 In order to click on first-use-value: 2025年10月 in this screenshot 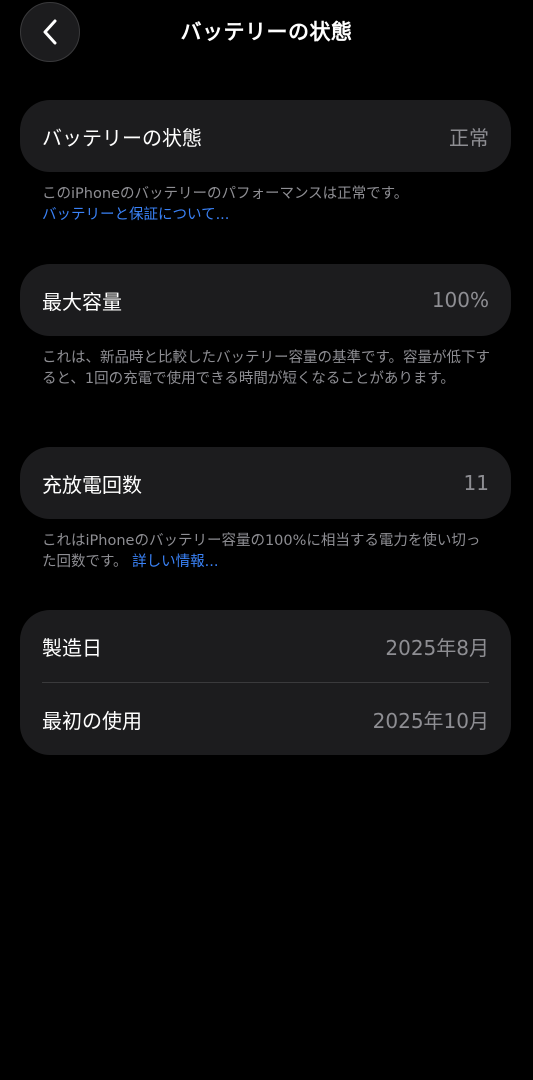, I will do `click(430, 720)`.